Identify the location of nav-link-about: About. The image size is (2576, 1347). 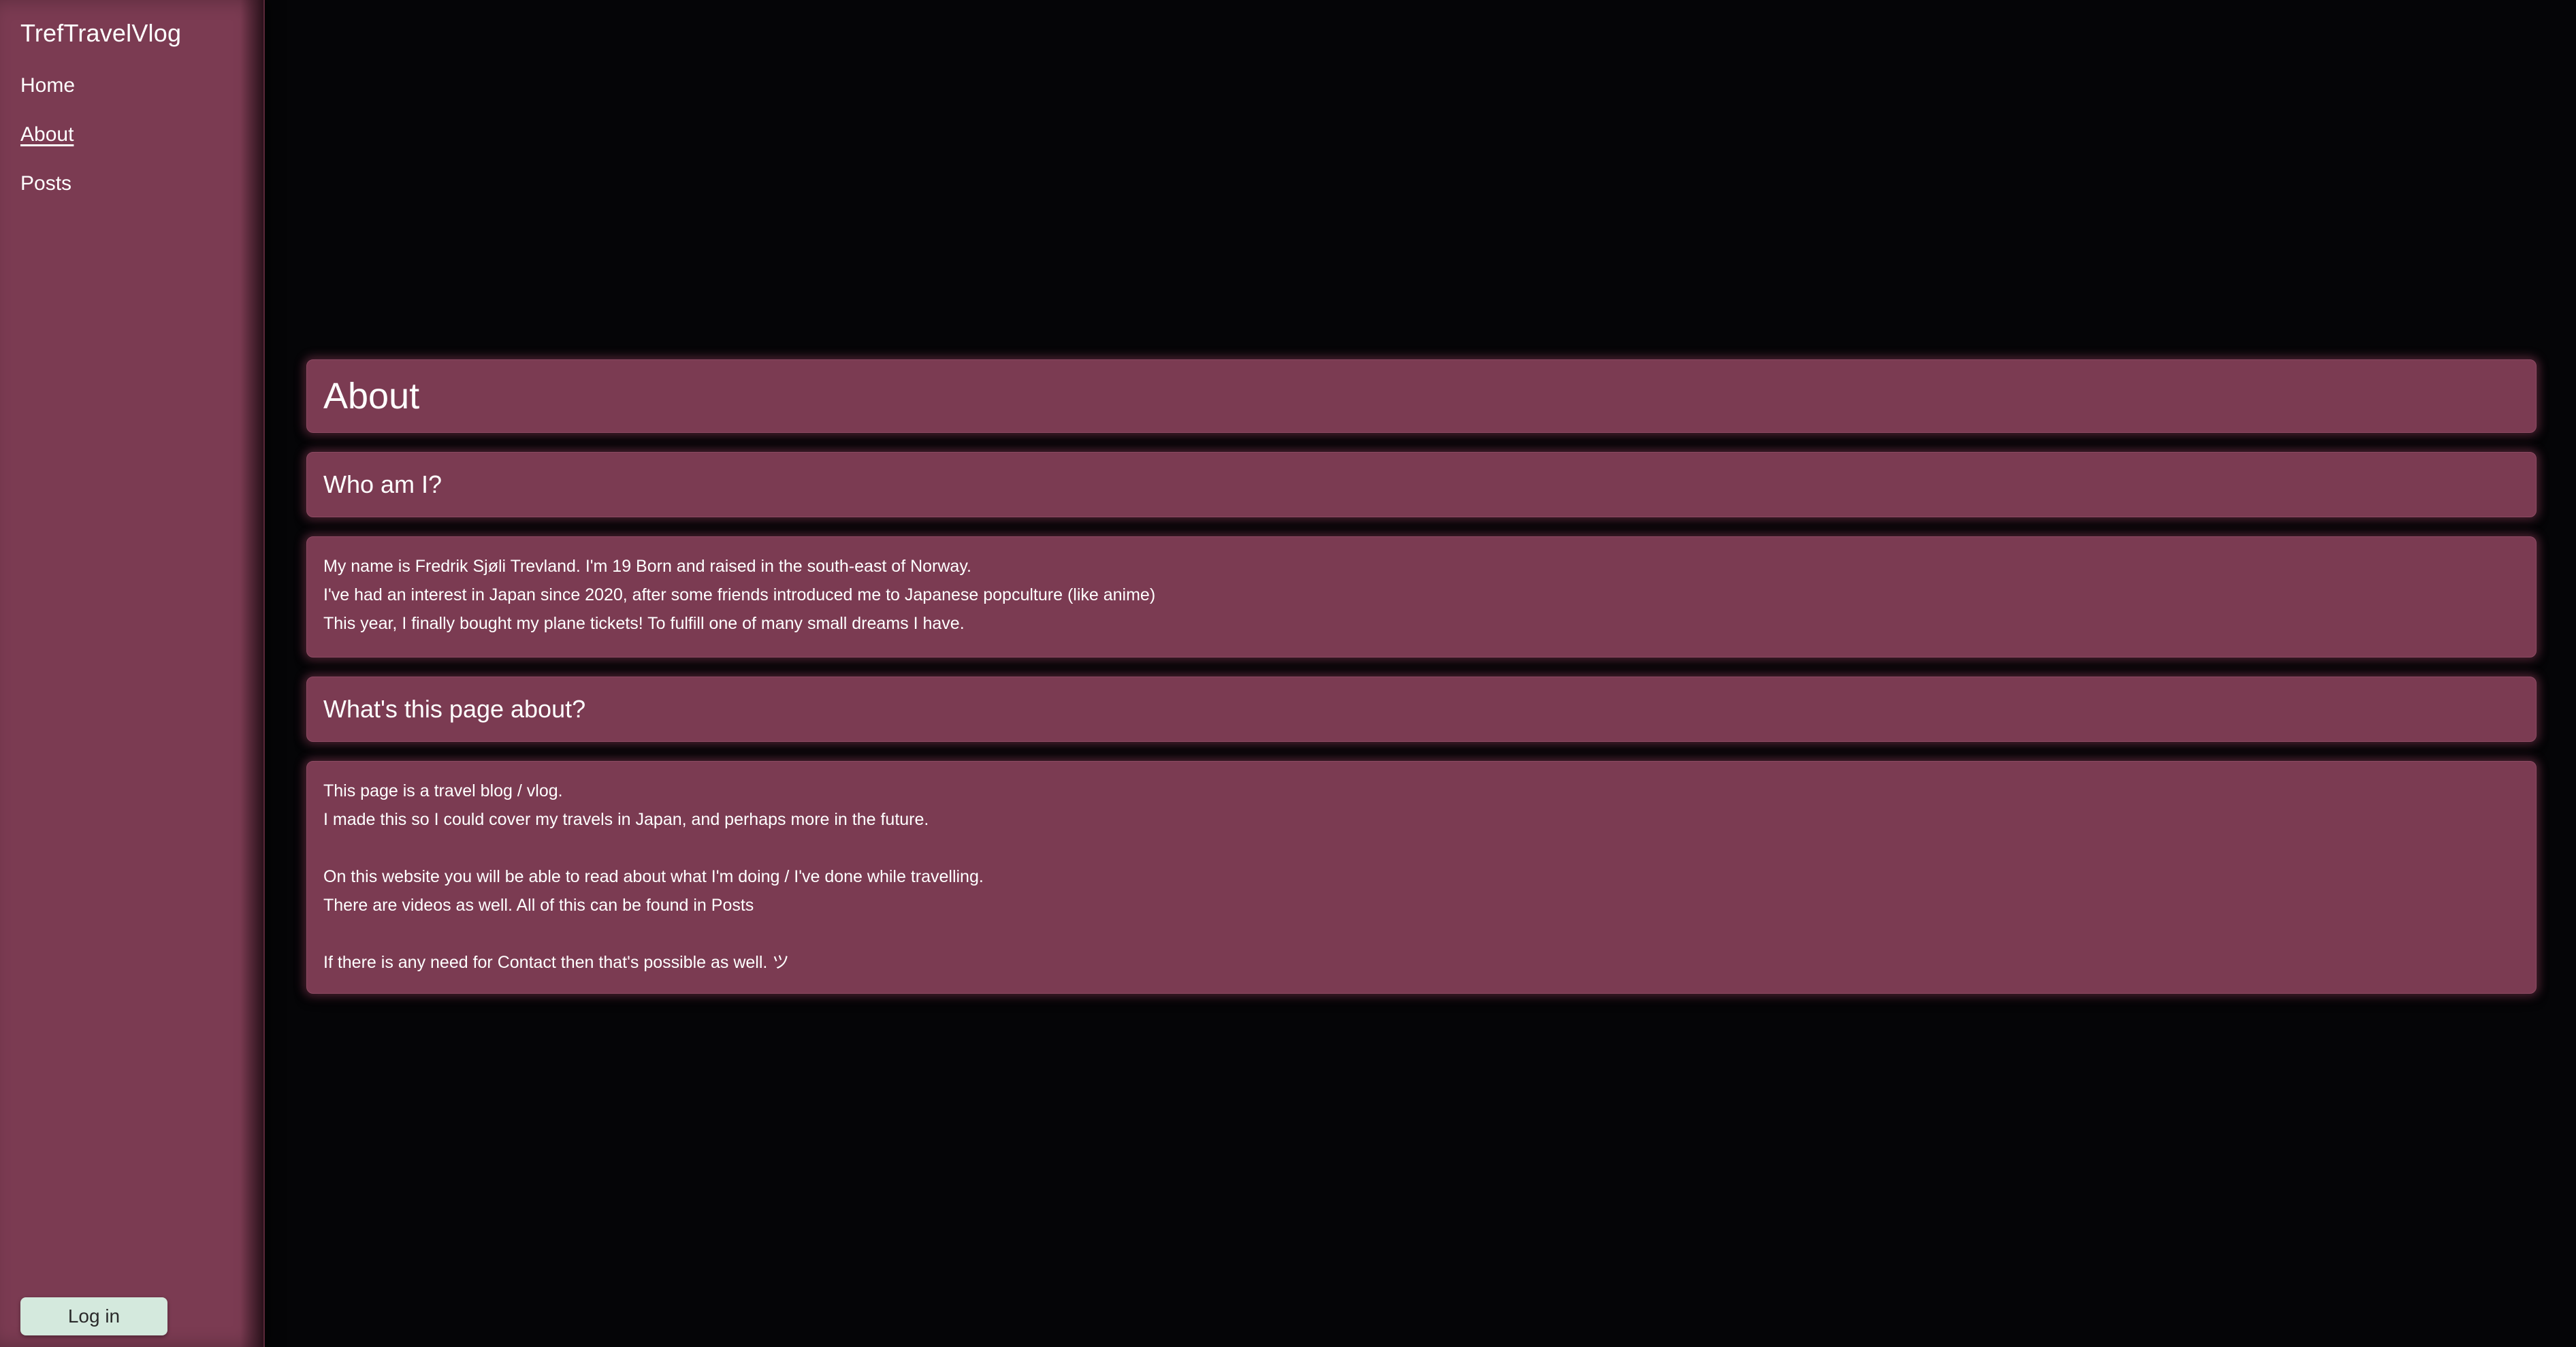
(48, 144).